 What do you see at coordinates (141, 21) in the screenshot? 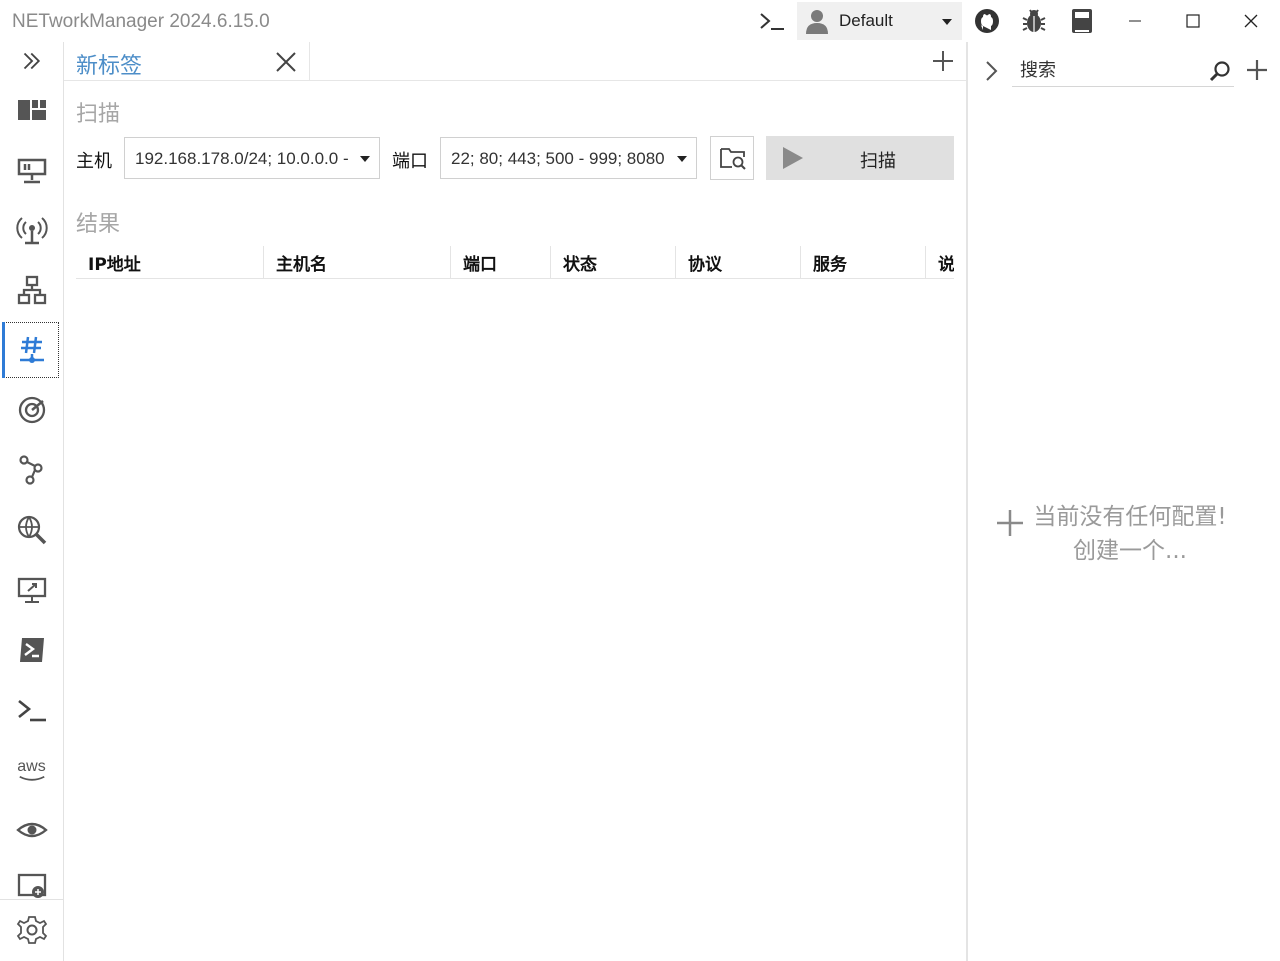
I see `app-title: NETworkManager 2024.6.15.0` at bounding box center [141, 21].